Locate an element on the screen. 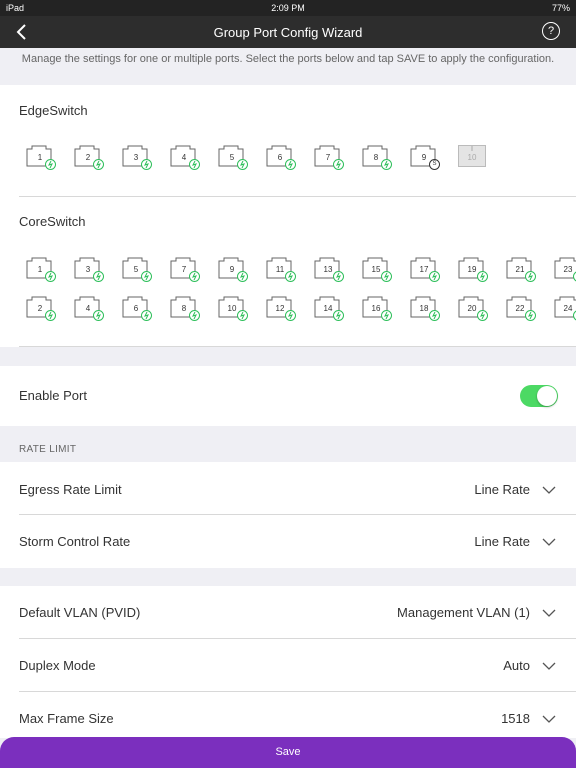 The width and height of the screenshot is (576, 768). enable-port-row: Enable Port is located at coordinates (288, 396).